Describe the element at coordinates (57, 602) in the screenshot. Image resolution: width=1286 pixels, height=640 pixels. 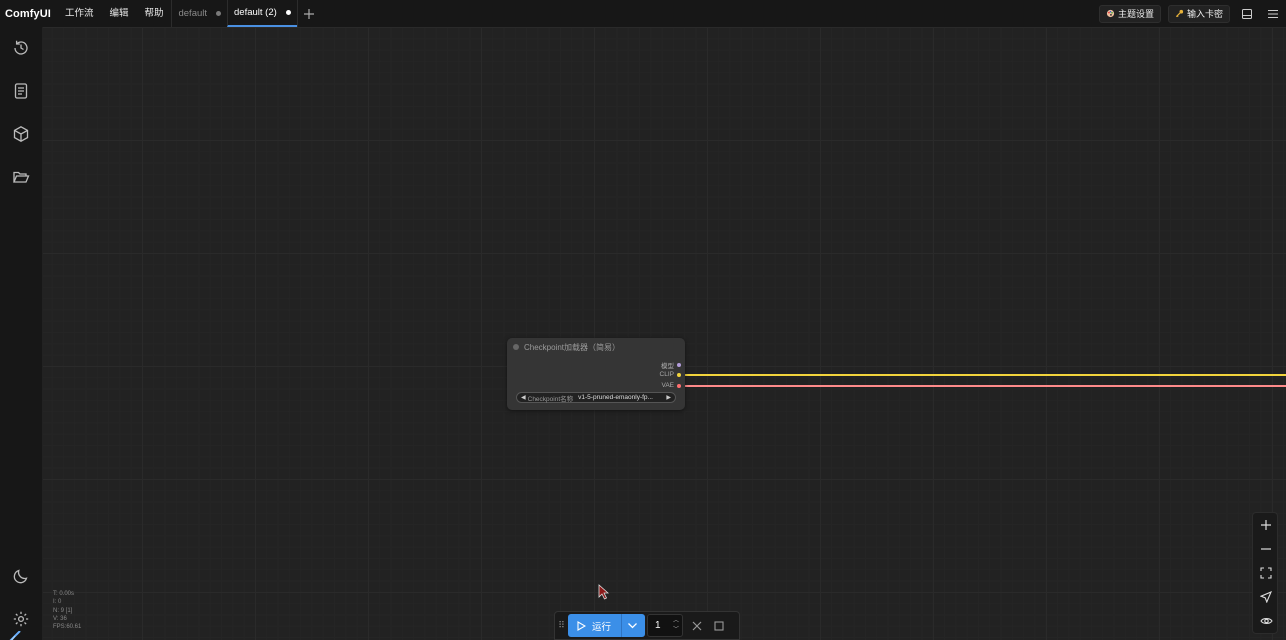
I see `stat-index: I: 0` at that location.